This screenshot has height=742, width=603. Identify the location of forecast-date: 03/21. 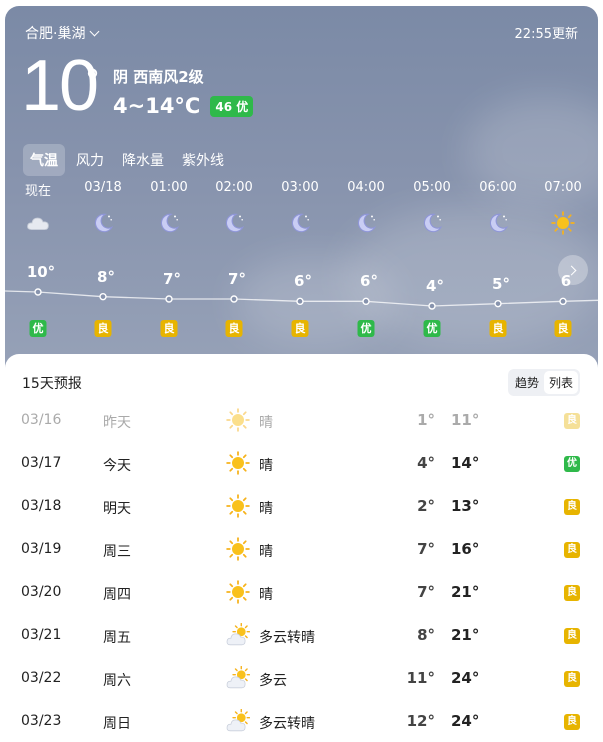
(41, 635).